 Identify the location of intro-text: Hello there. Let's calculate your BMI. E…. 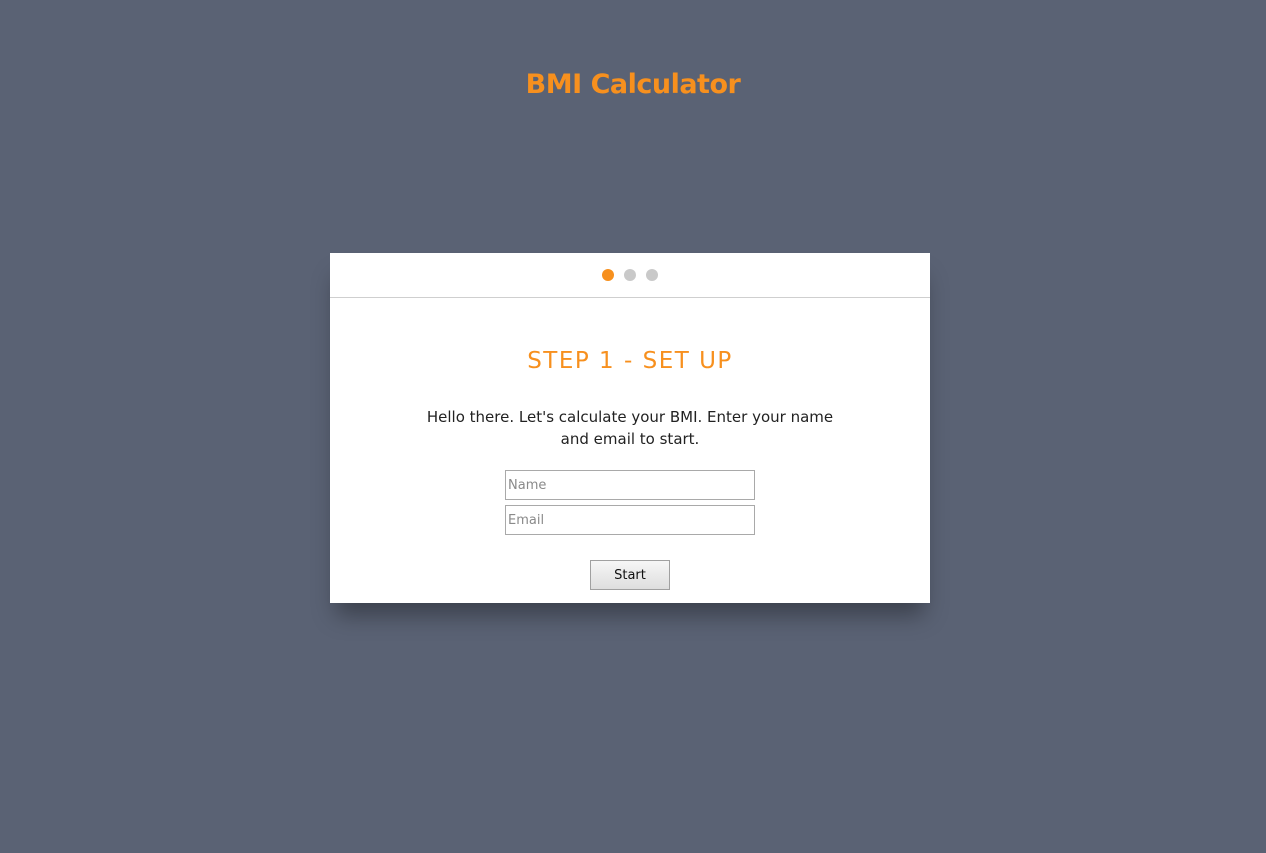
(630, 428).